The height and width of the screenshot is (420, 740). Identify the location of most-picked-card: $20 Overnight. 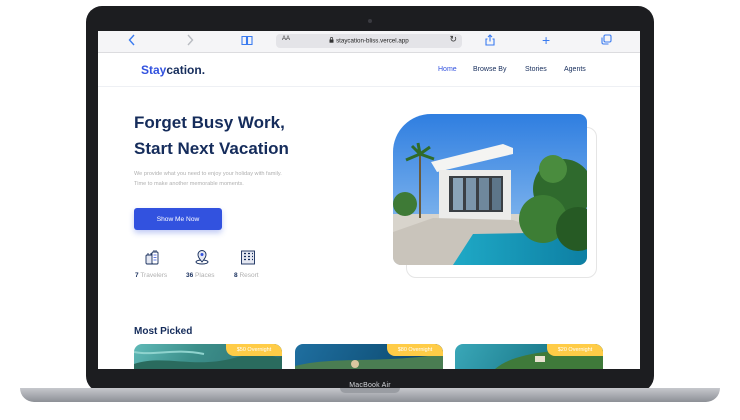
(529, 356).